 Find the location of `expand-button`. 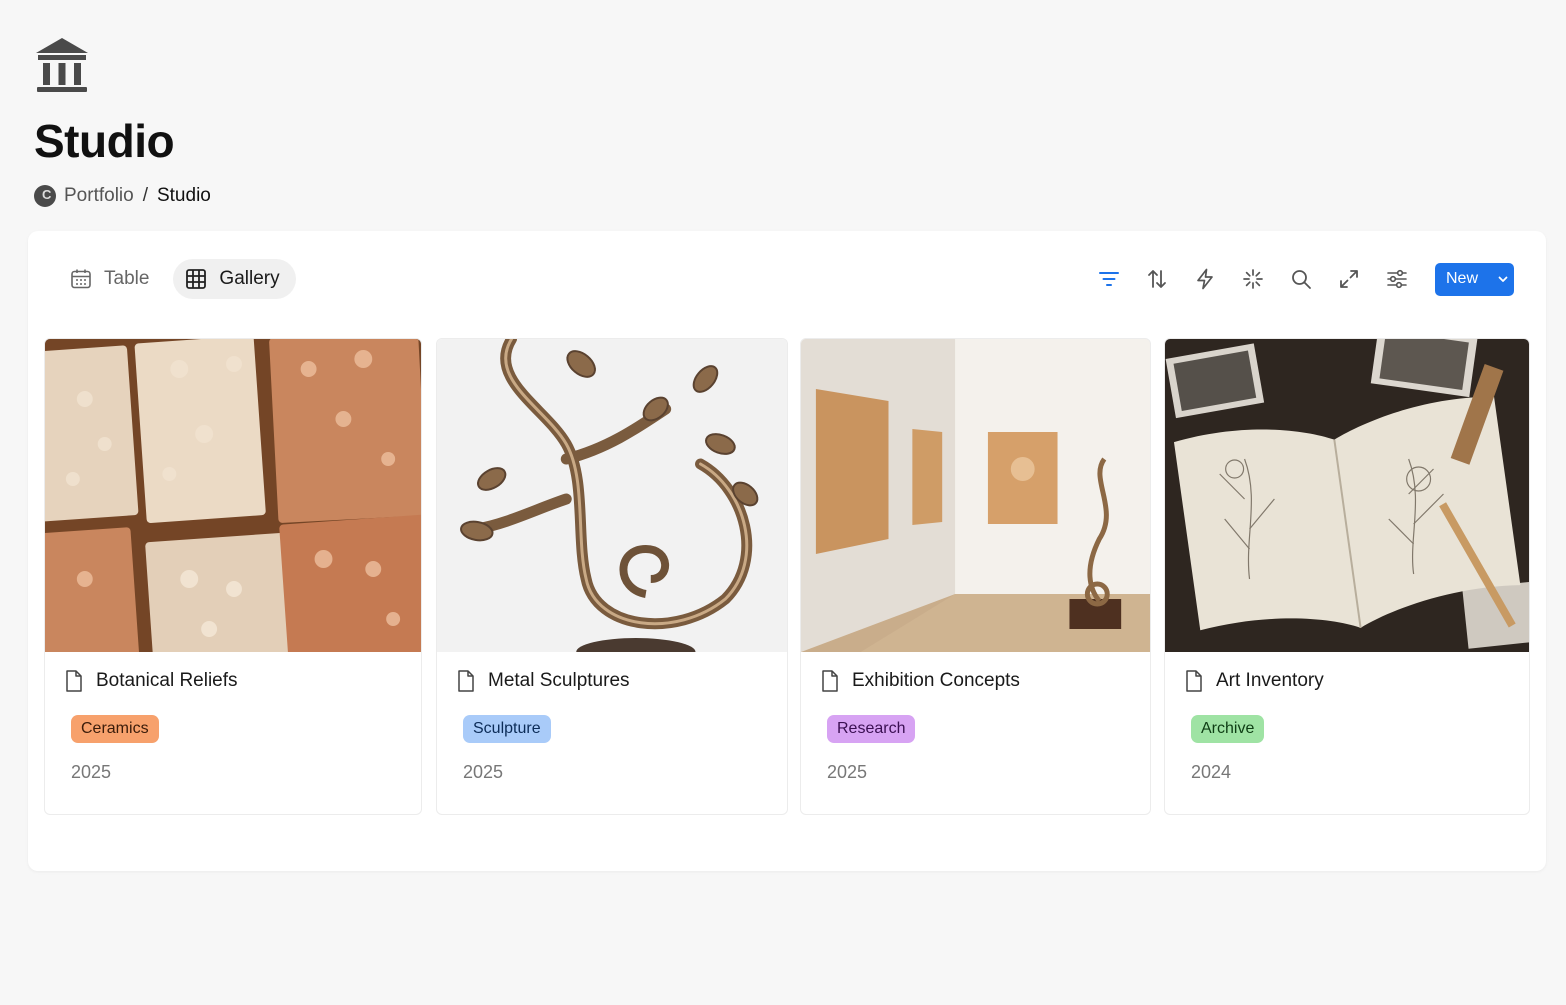

expand-button is located at coordinates (1349, 279).